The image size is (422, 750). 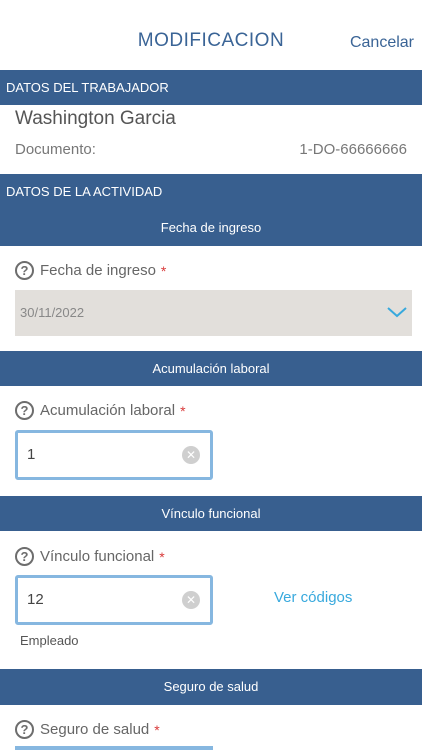 I want to click on vinculo-value: 12, so click(x=35, y=599).